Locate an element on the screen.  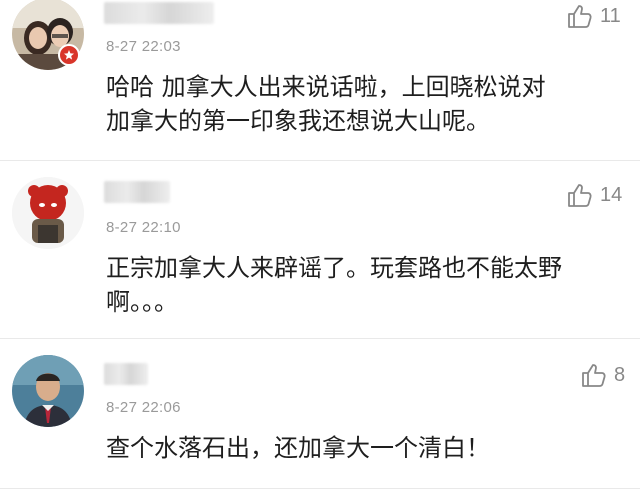
timestamp: 8-27 22:06 is located at coordinates (143, 407).